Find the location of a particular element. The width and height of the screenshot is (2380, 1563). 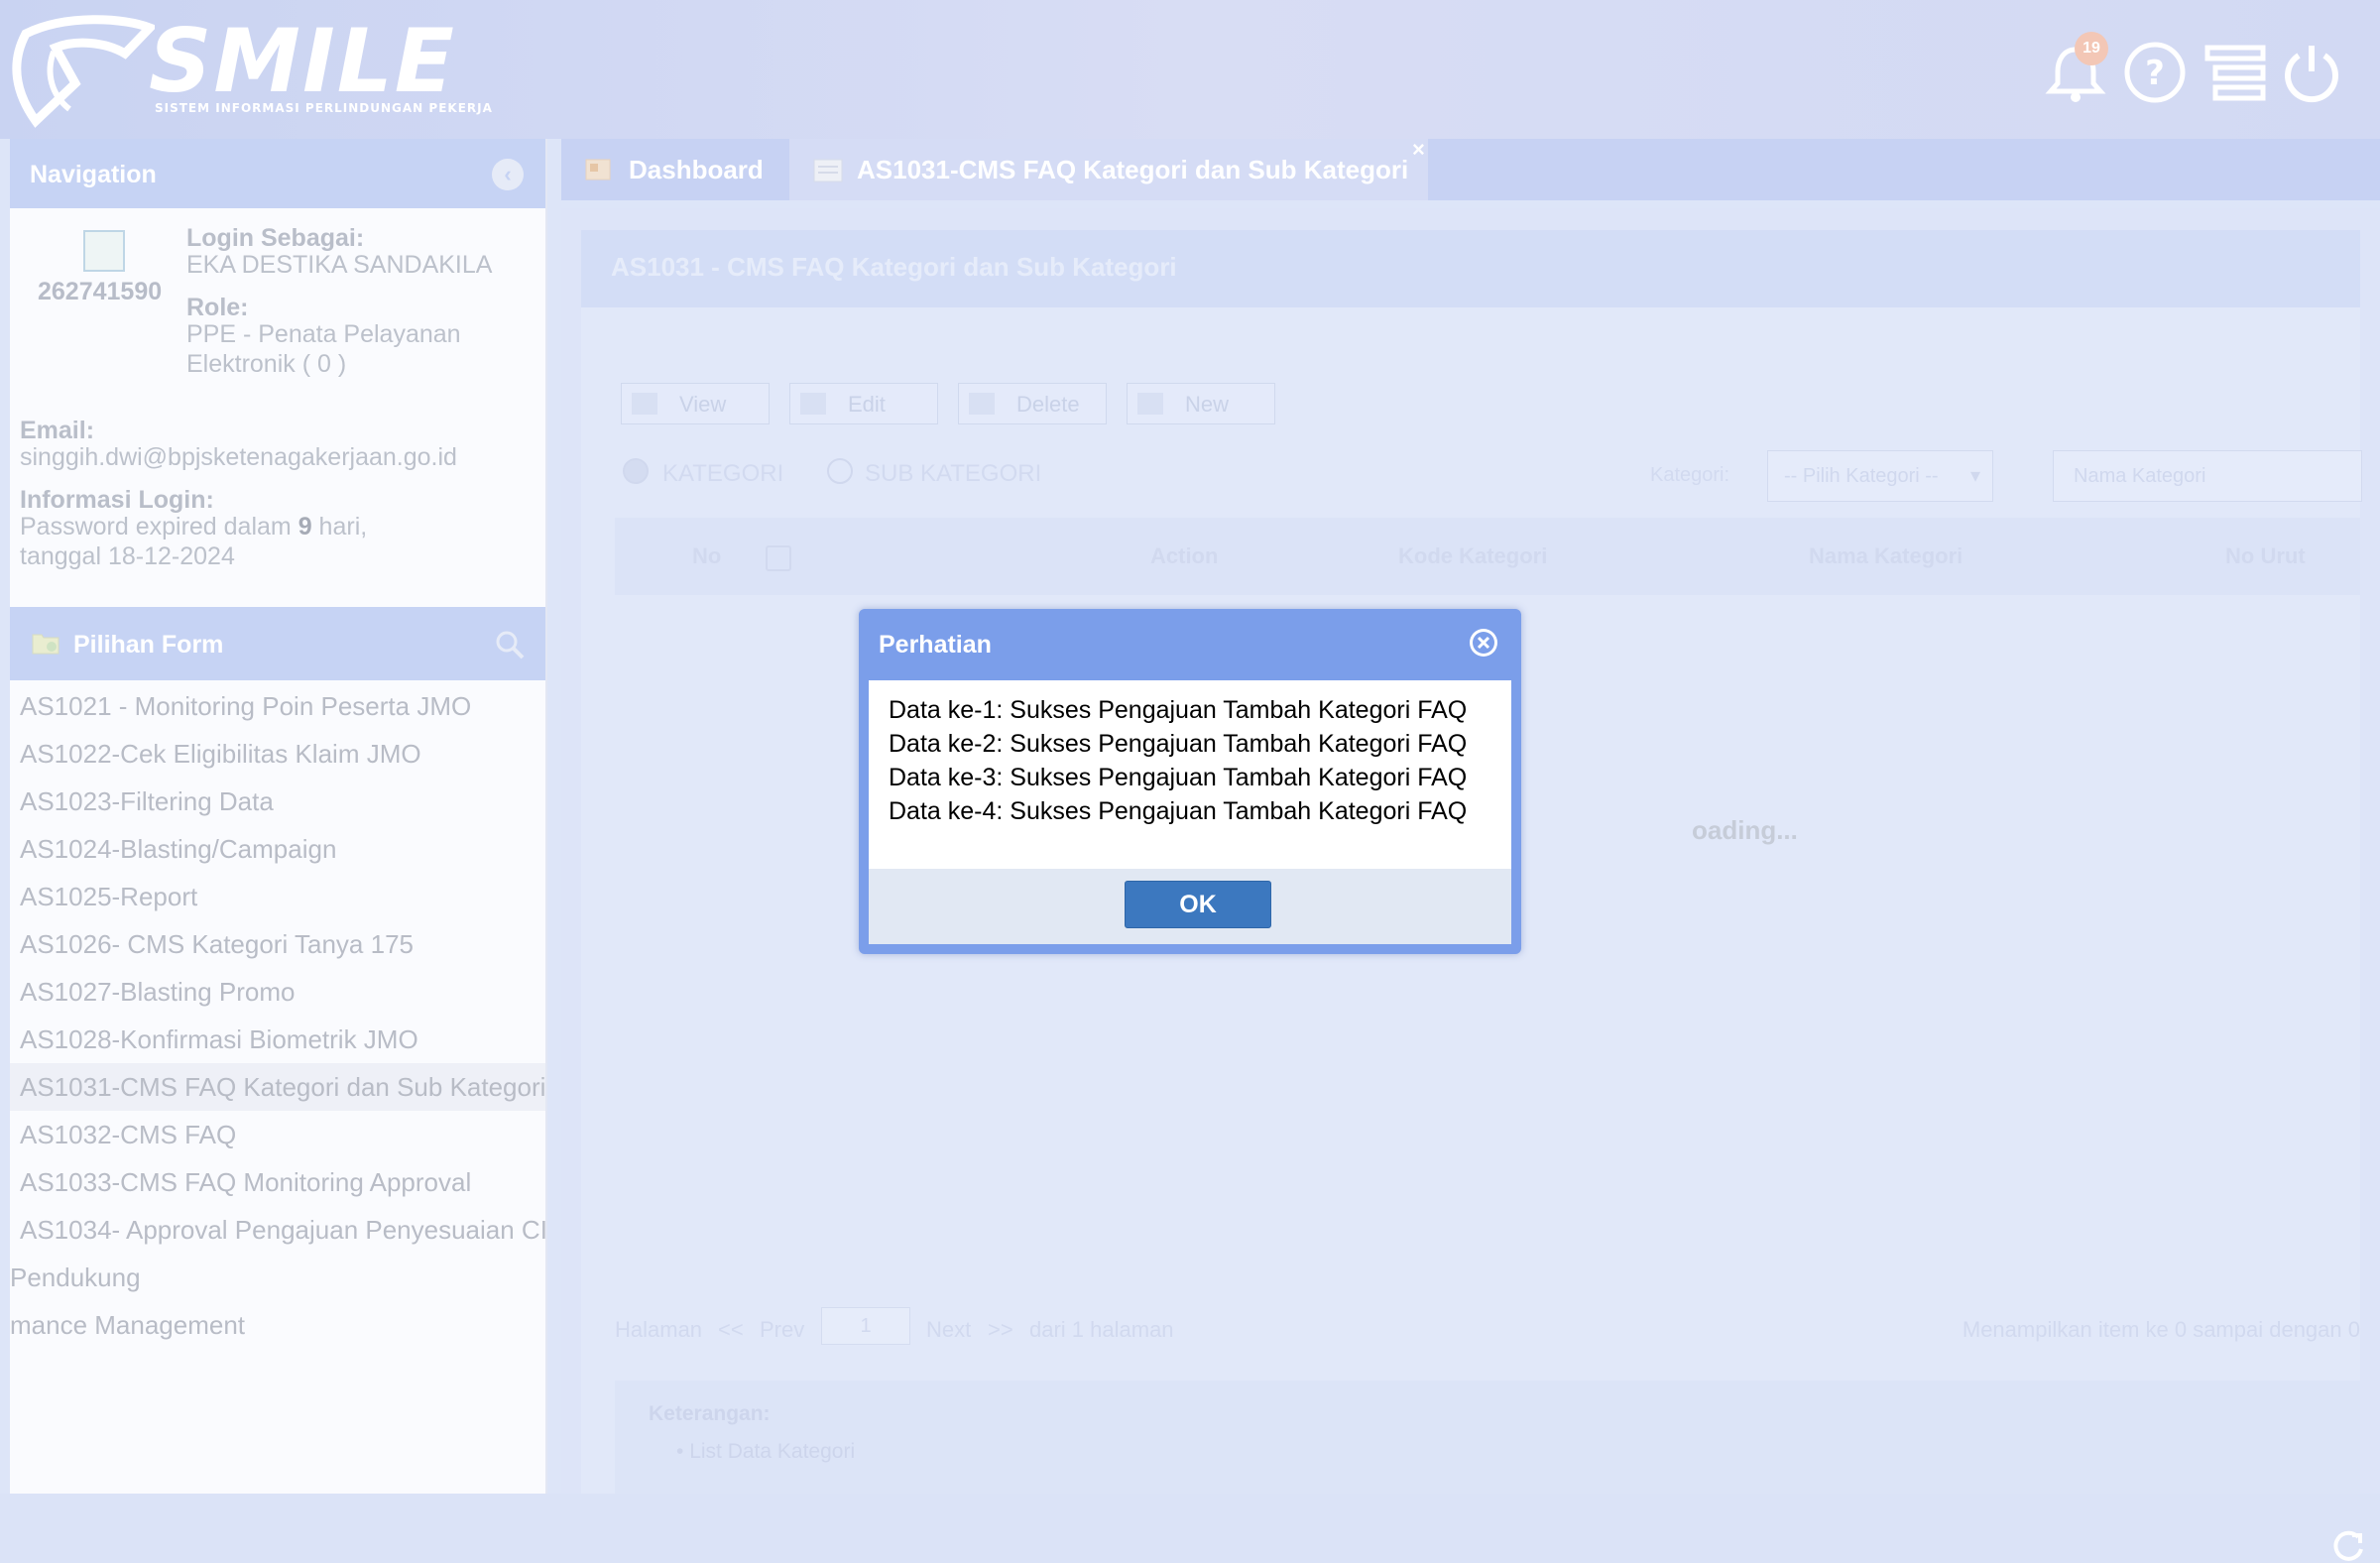

expiry-prefix: Password expired dalam is located at coordinates (159, 527).